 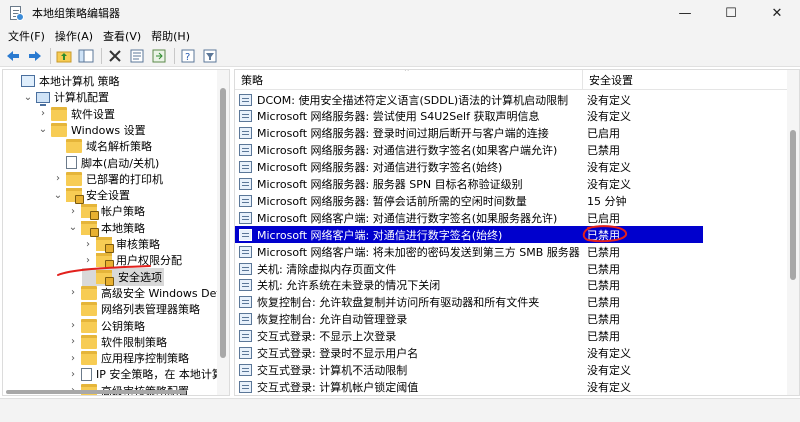 I want to click on export-icon, so click(x=159, y=56).